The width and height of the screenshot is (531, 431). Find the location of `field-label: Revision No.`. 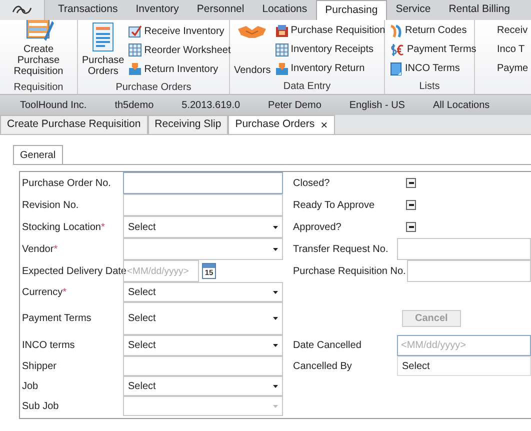

field-label: Revision No. is located at coordinates (50, 205).